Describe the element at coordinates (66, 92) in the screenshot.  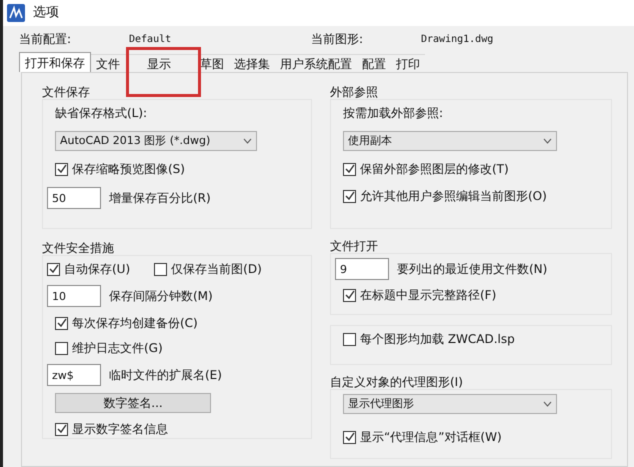
I see `group-title: 文件保存` at that location.